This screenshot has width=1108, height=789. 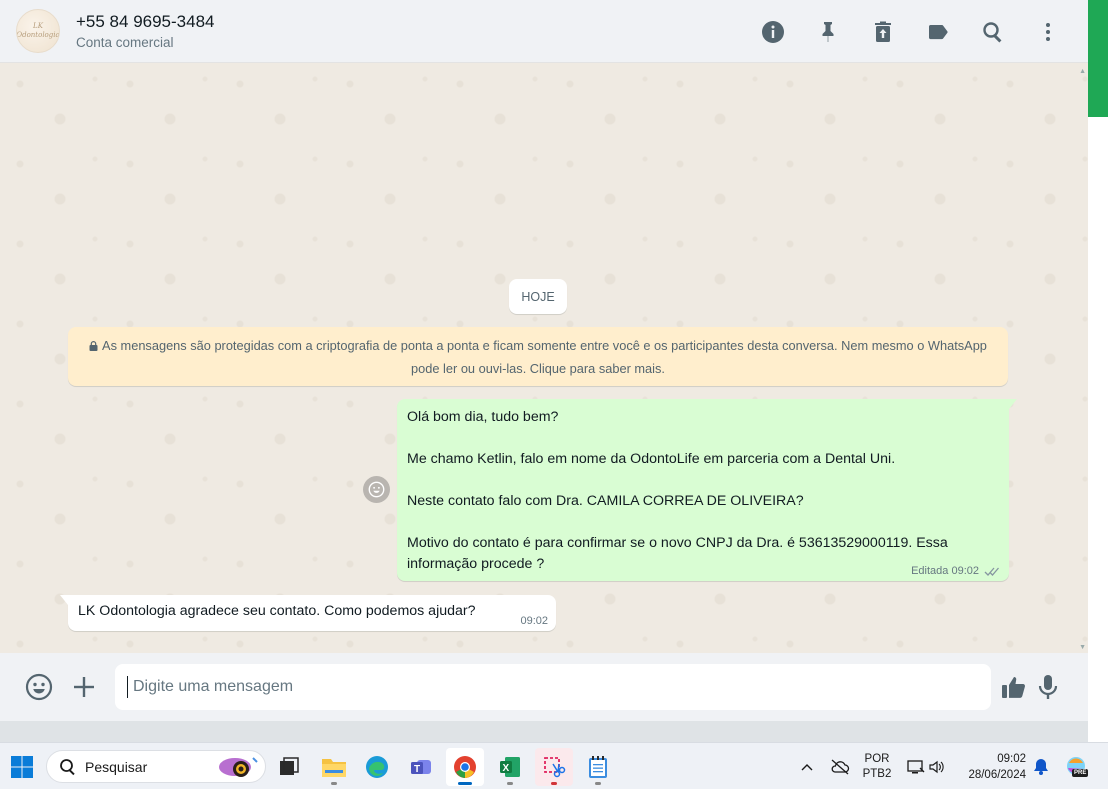 What do you see at coordinates (877, 766) in the screenshot?
I see `input-language: POR PTB2` at bounding box center [877, 766].